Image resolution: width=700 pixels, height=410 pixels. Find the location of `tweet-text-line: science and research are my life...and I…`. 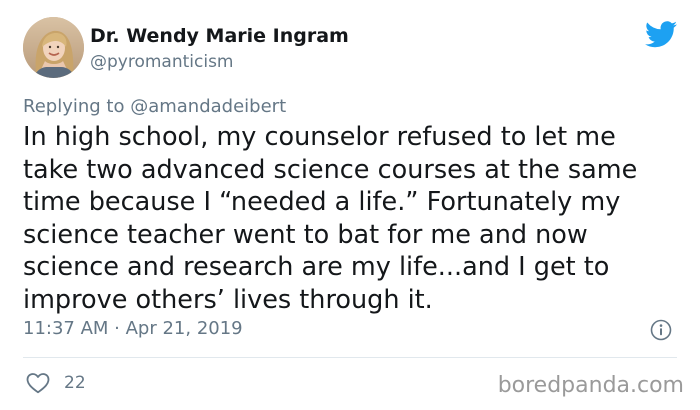

tweet-text-line: science and research are my life...and I… is located at coordinates (316, 267).